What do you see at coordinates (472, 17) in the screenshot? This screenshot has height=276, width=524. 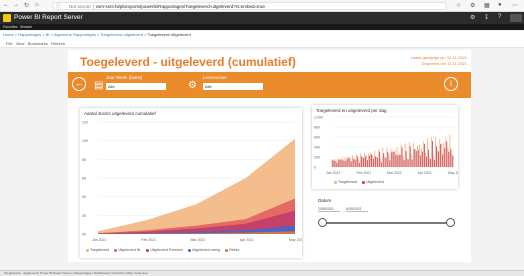 I see `settings-icon: ⚙` at bounding box center [472, 17].